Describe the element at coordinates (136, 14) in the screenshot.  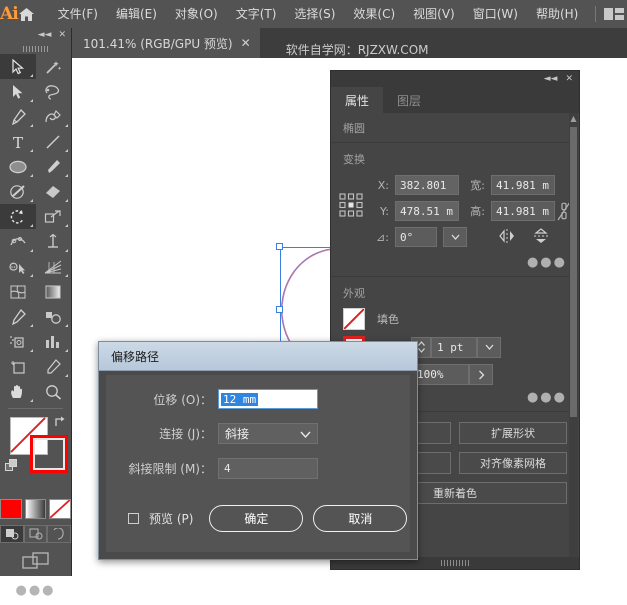
I see `menu-edit: 编辑(E)` at that location.